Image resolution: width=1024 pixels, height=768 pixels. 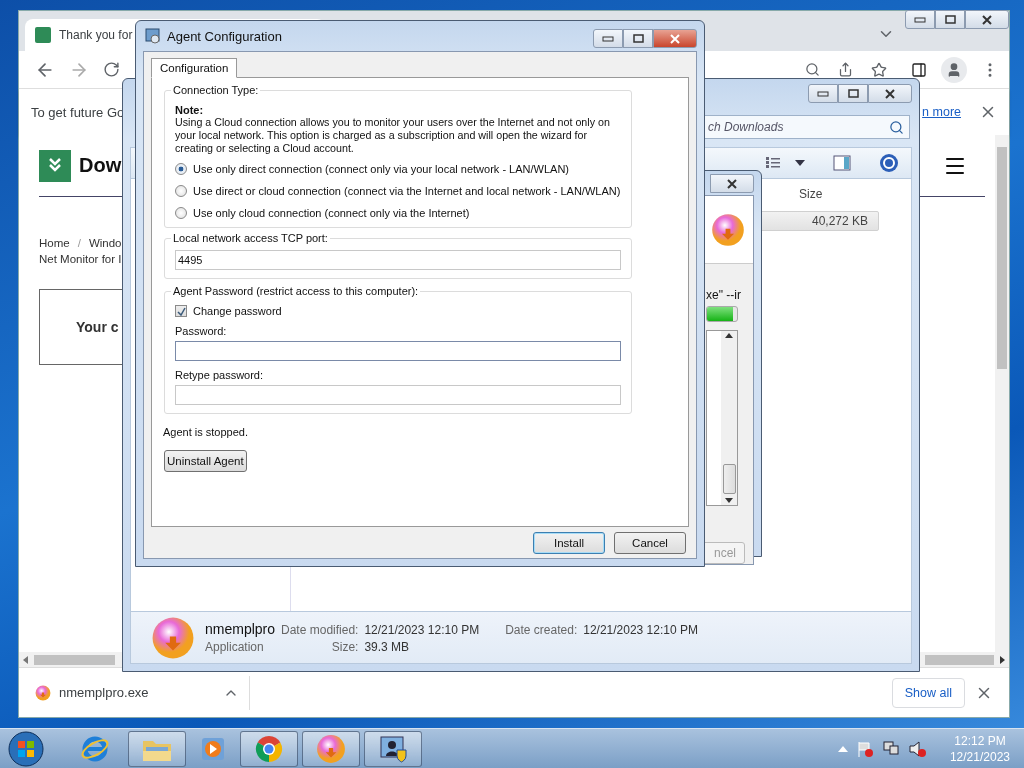 I want to click on breadcrumb-item: Windo, so click(x=105, y=243).